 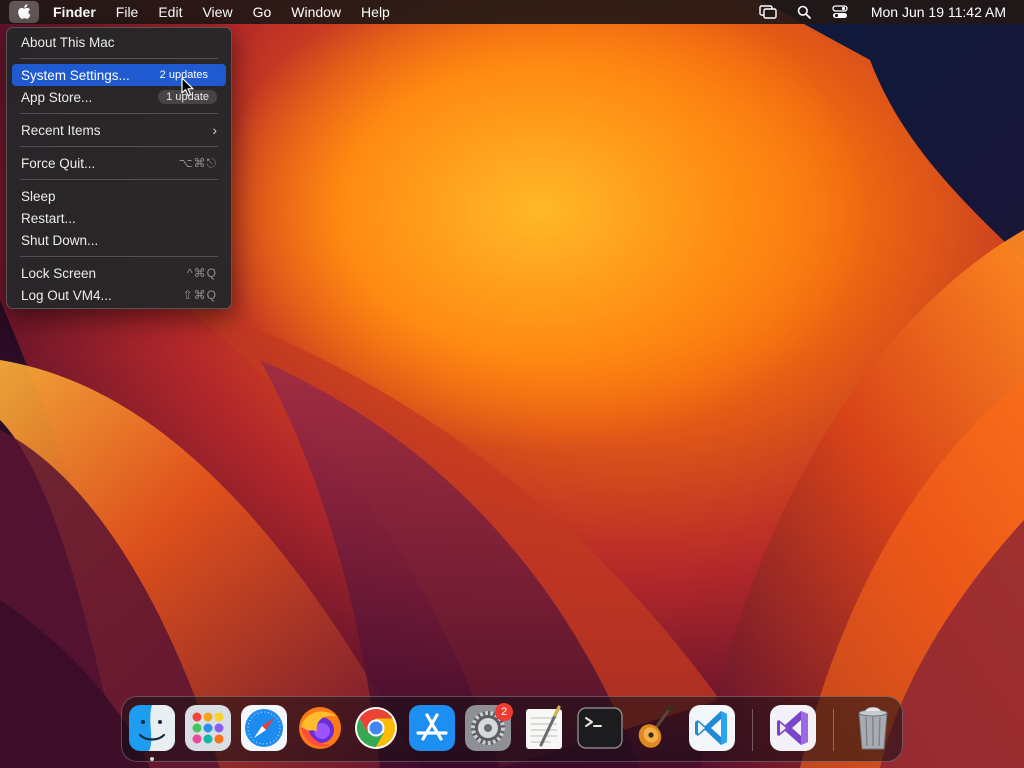 I want to click on lock-screen-shortcut: ^⌘Q, so click(x=202, y=273).